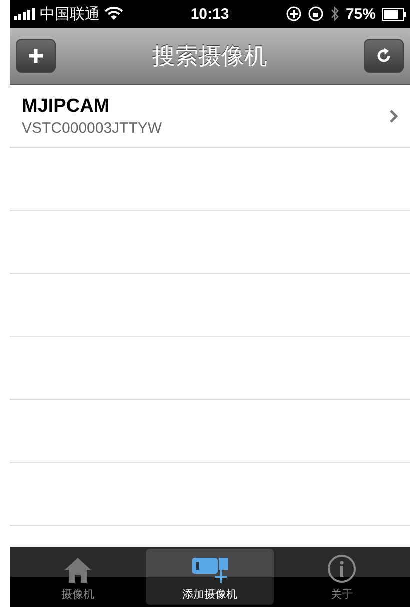 Image resolution: width=410 pixels, height=607 pixels. I want to click on refresh-icon, so click(384, 56).